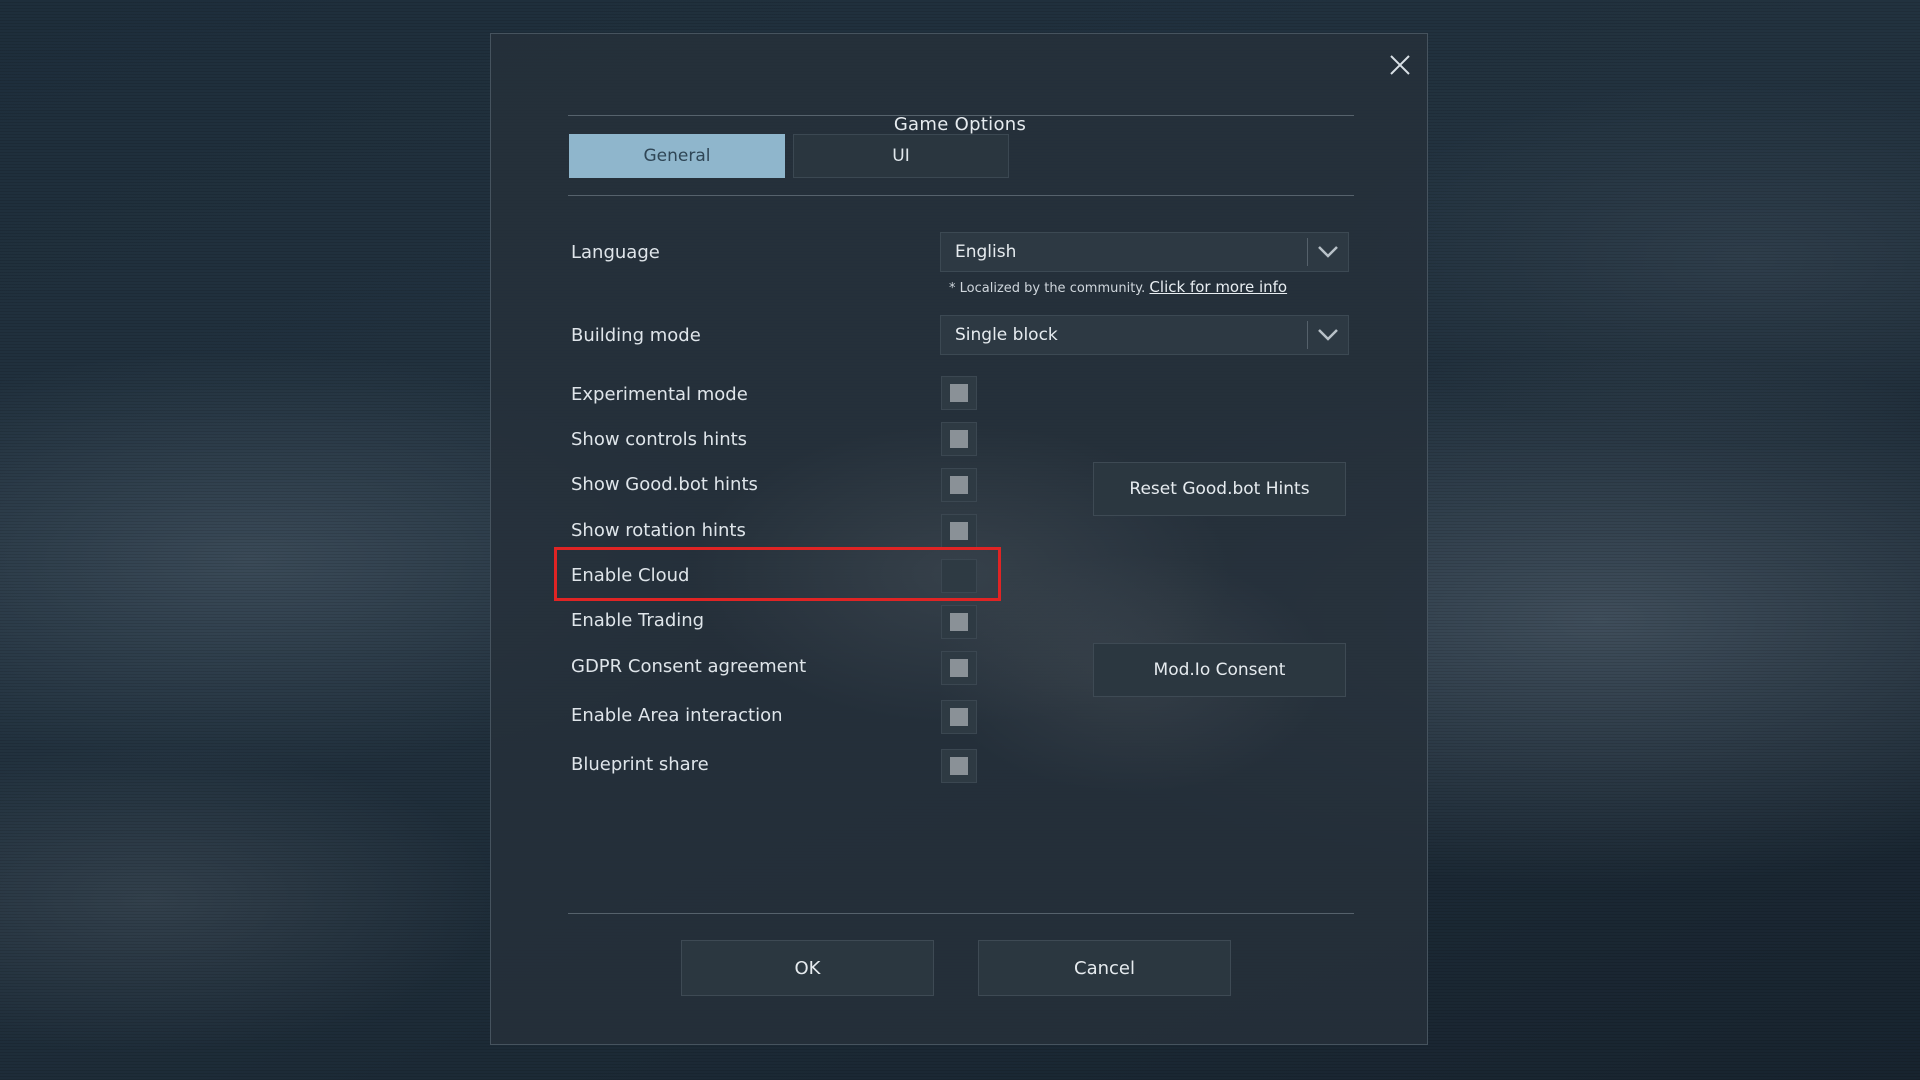 The height and width of the screenshot is (1080, 1920). Describe the element at coordinates (677, 156) in the screenshot. I see `tab-general: General` at that location.